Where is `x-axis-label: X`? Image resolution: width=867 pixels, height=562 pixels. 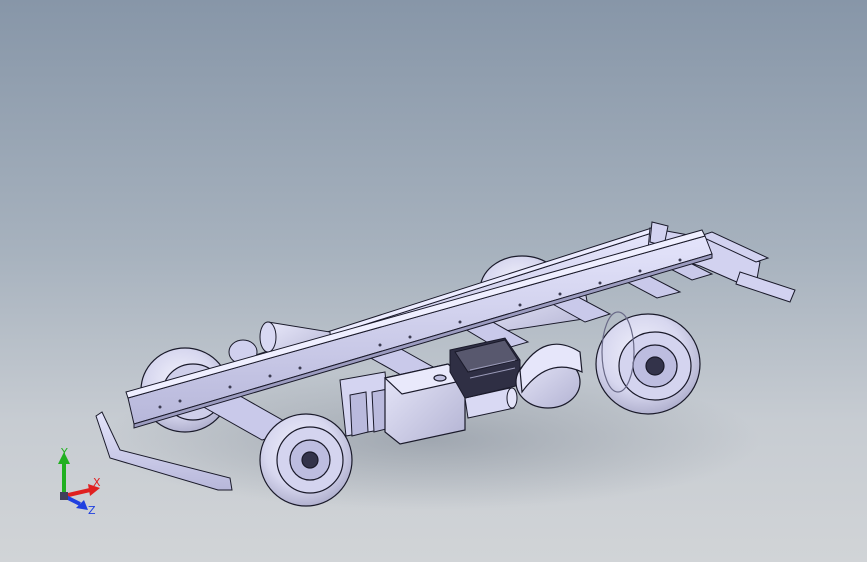 x-axis-label: X is located at coordinates (97, 482).